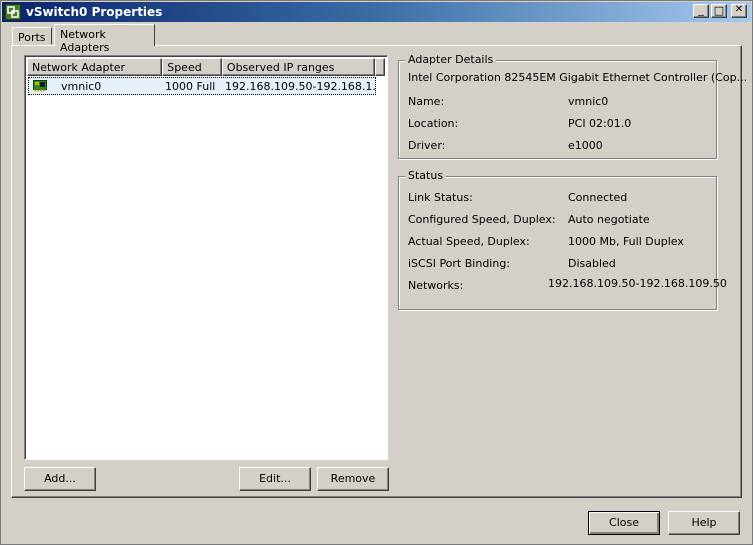  Describe the element at coordinates (585, 145) in the screenshot. I see `driver-value: e1000` at that location.